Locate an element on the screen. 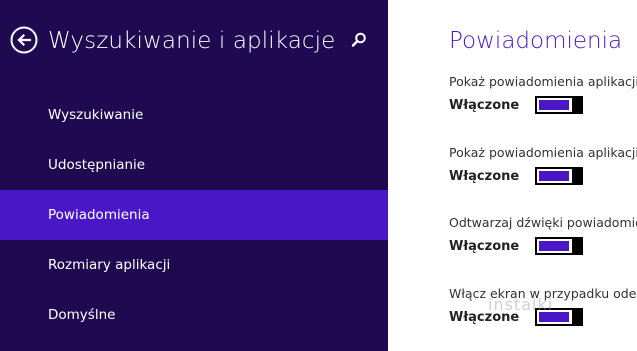 Image resolution: width=637 pixels, height=351 pixels. nav-item-label: Powiadomienia is located at coordinates (99, 215).